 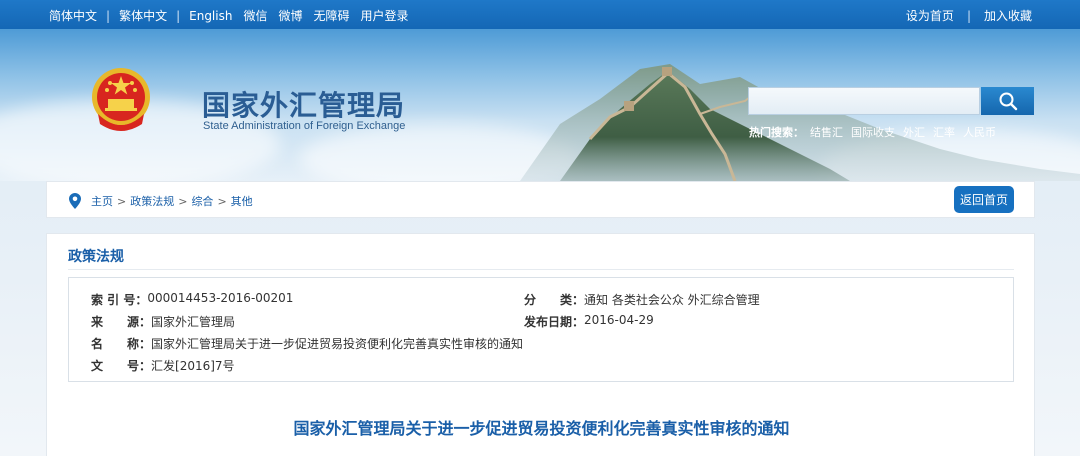 I want to click on hot-term: 汇率, so click(x=944, y=132).